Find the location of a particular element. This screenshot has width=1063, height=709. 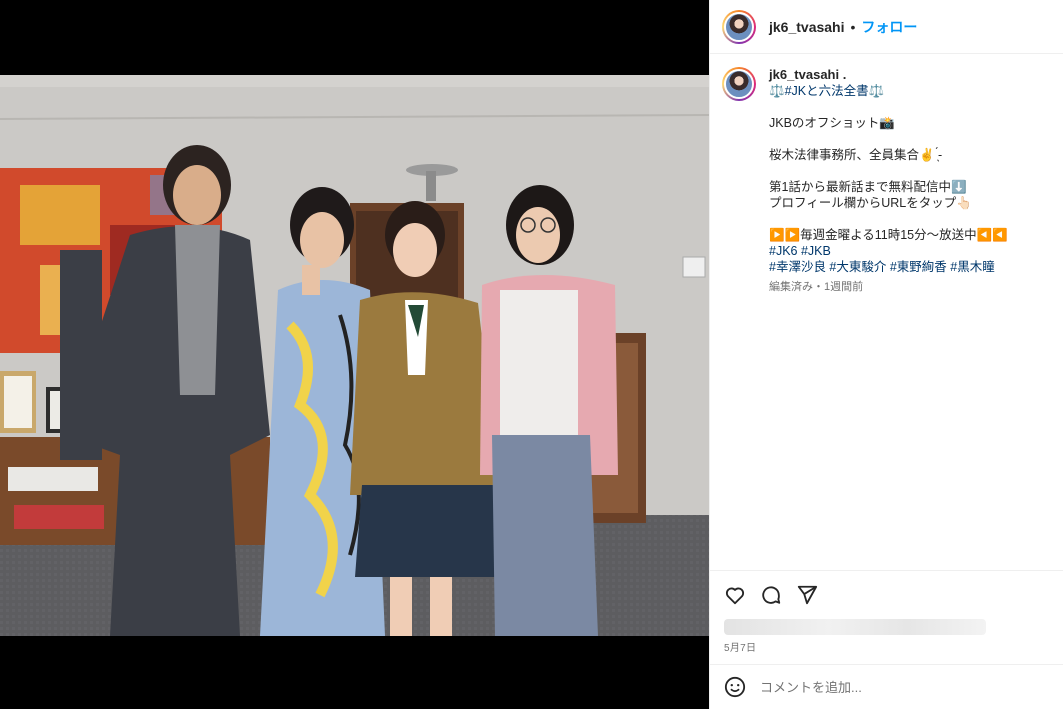

hashtags-line-1: #JK6 #JKB is located at coordinates (888, 251).